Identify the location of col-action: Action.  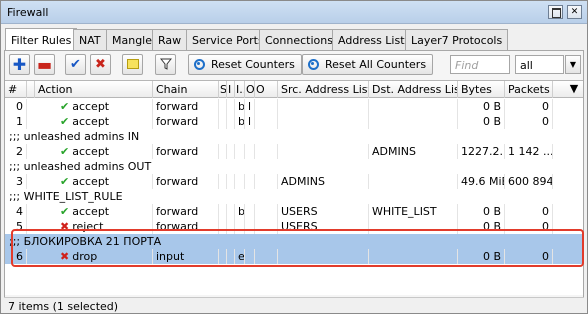
(94, 89).